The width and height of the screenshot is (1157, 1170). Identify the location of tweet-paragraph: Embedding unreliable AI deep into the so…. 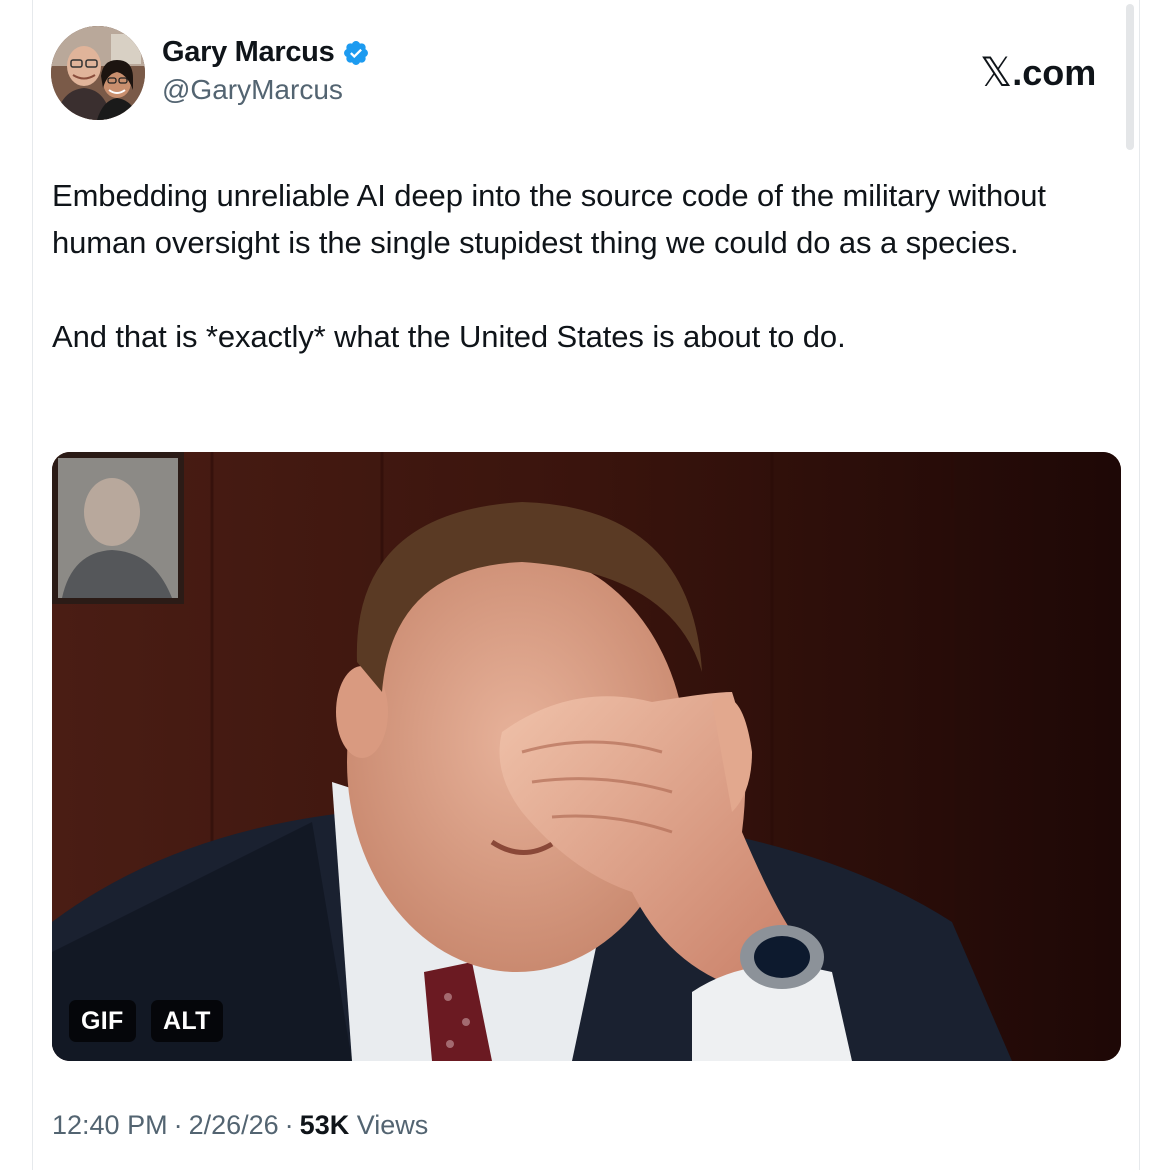
(549, 219).